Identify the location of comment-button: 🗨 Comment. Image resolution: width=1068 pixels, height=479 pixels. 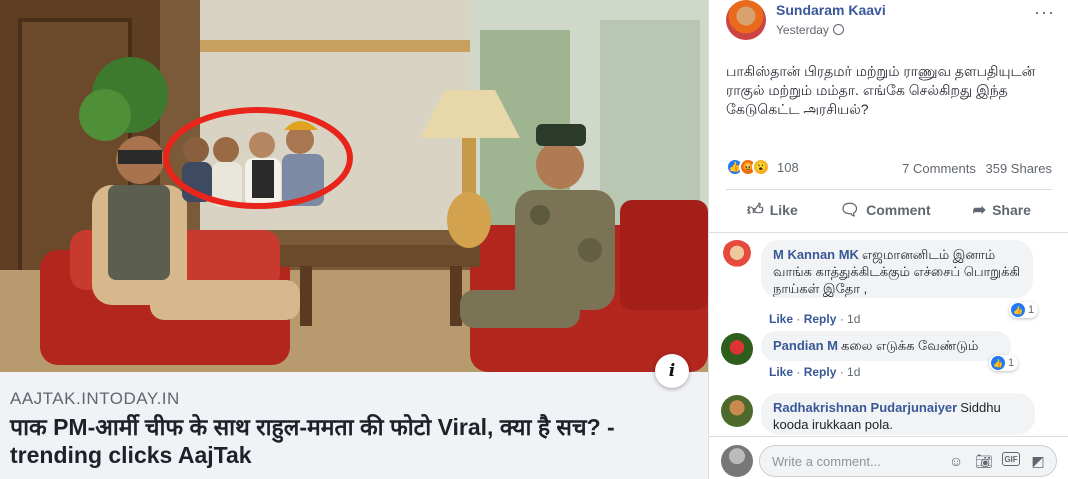
(885, 210).